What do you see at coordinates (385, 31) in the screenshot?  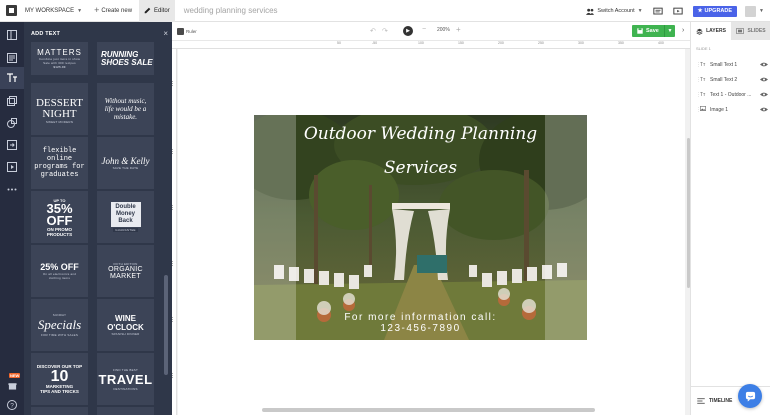 I see `redo-icon: ↷` at bounding box center [385, 31].